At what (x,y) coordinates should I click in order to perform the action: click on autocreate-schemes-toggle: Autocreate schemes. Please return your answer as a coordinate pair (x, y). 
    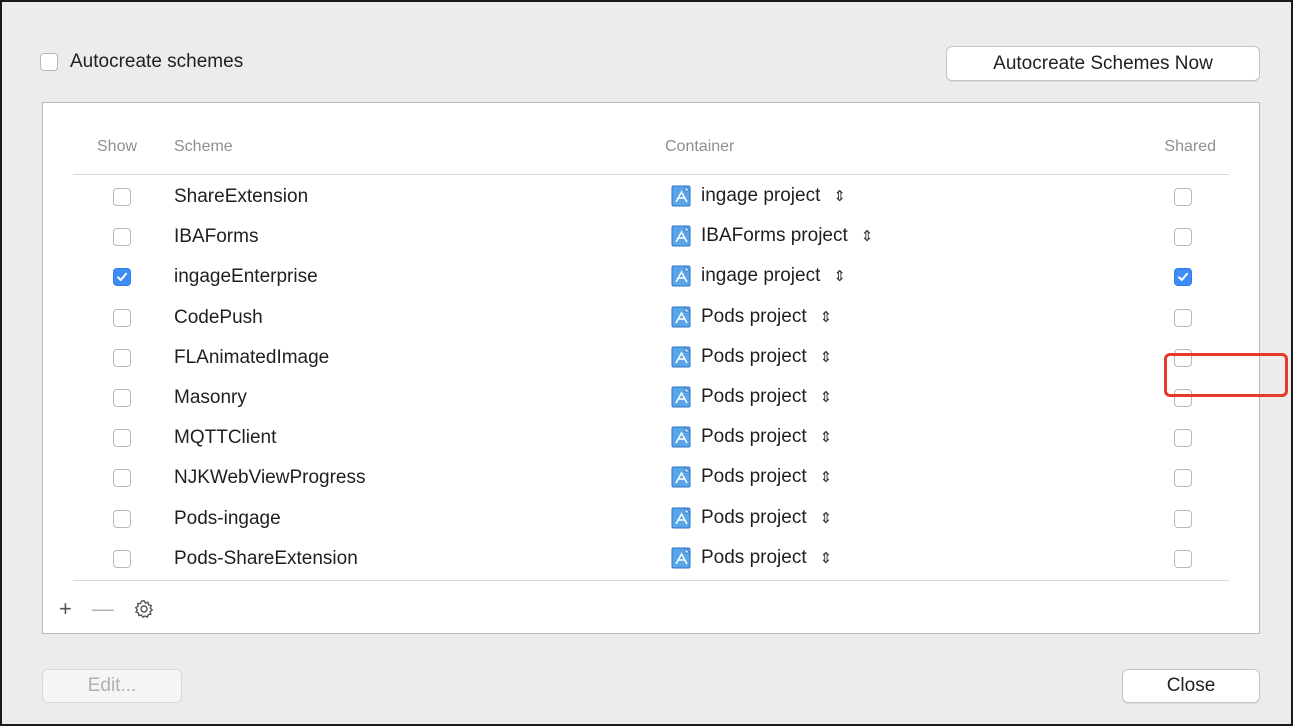
    Looking at the image, I should click on (141, 62).